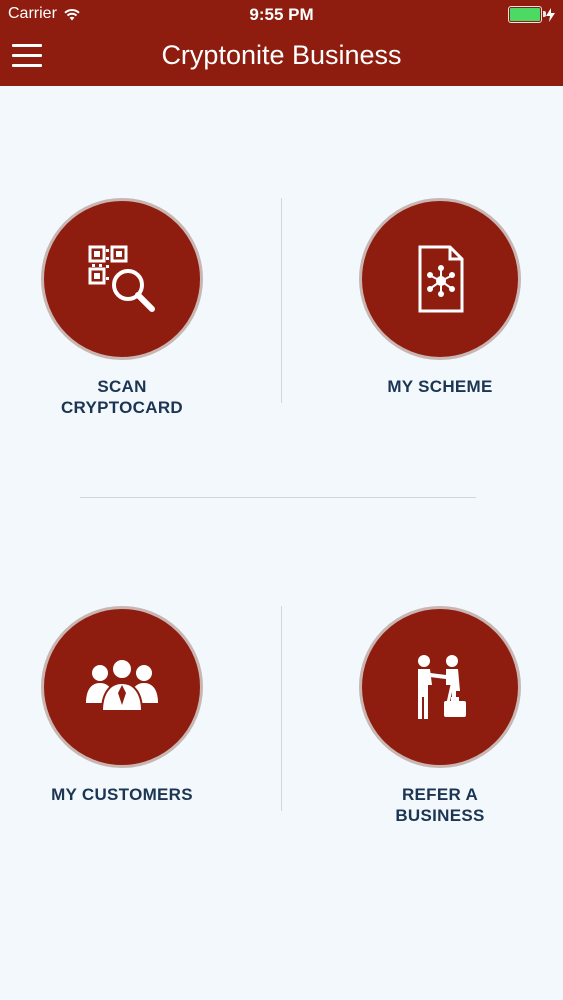  I want to click on charging-bolt-icon, so click(550, 14).